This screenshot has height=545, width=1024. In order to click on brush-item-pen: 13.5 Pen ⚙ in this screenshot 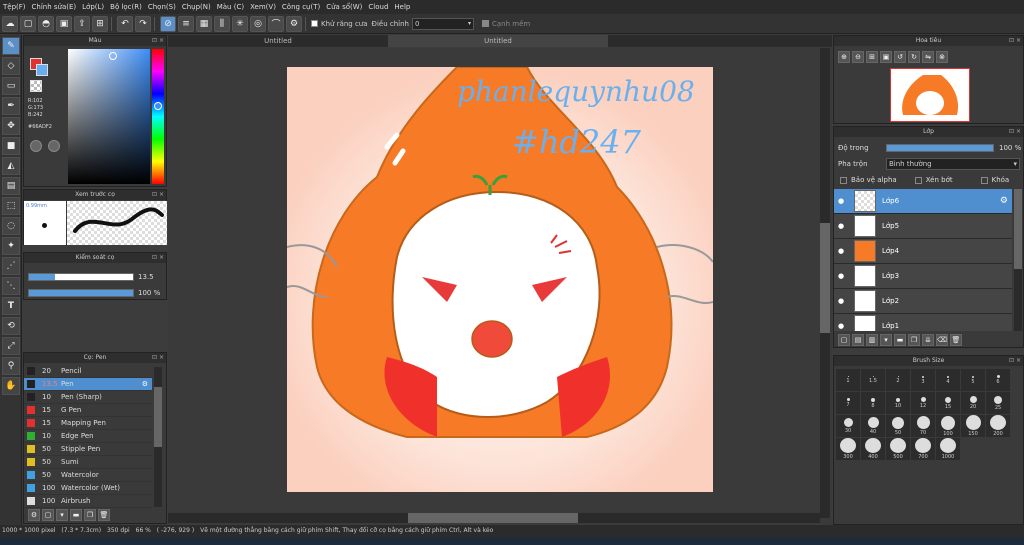, I will do `click(88, 384)`.